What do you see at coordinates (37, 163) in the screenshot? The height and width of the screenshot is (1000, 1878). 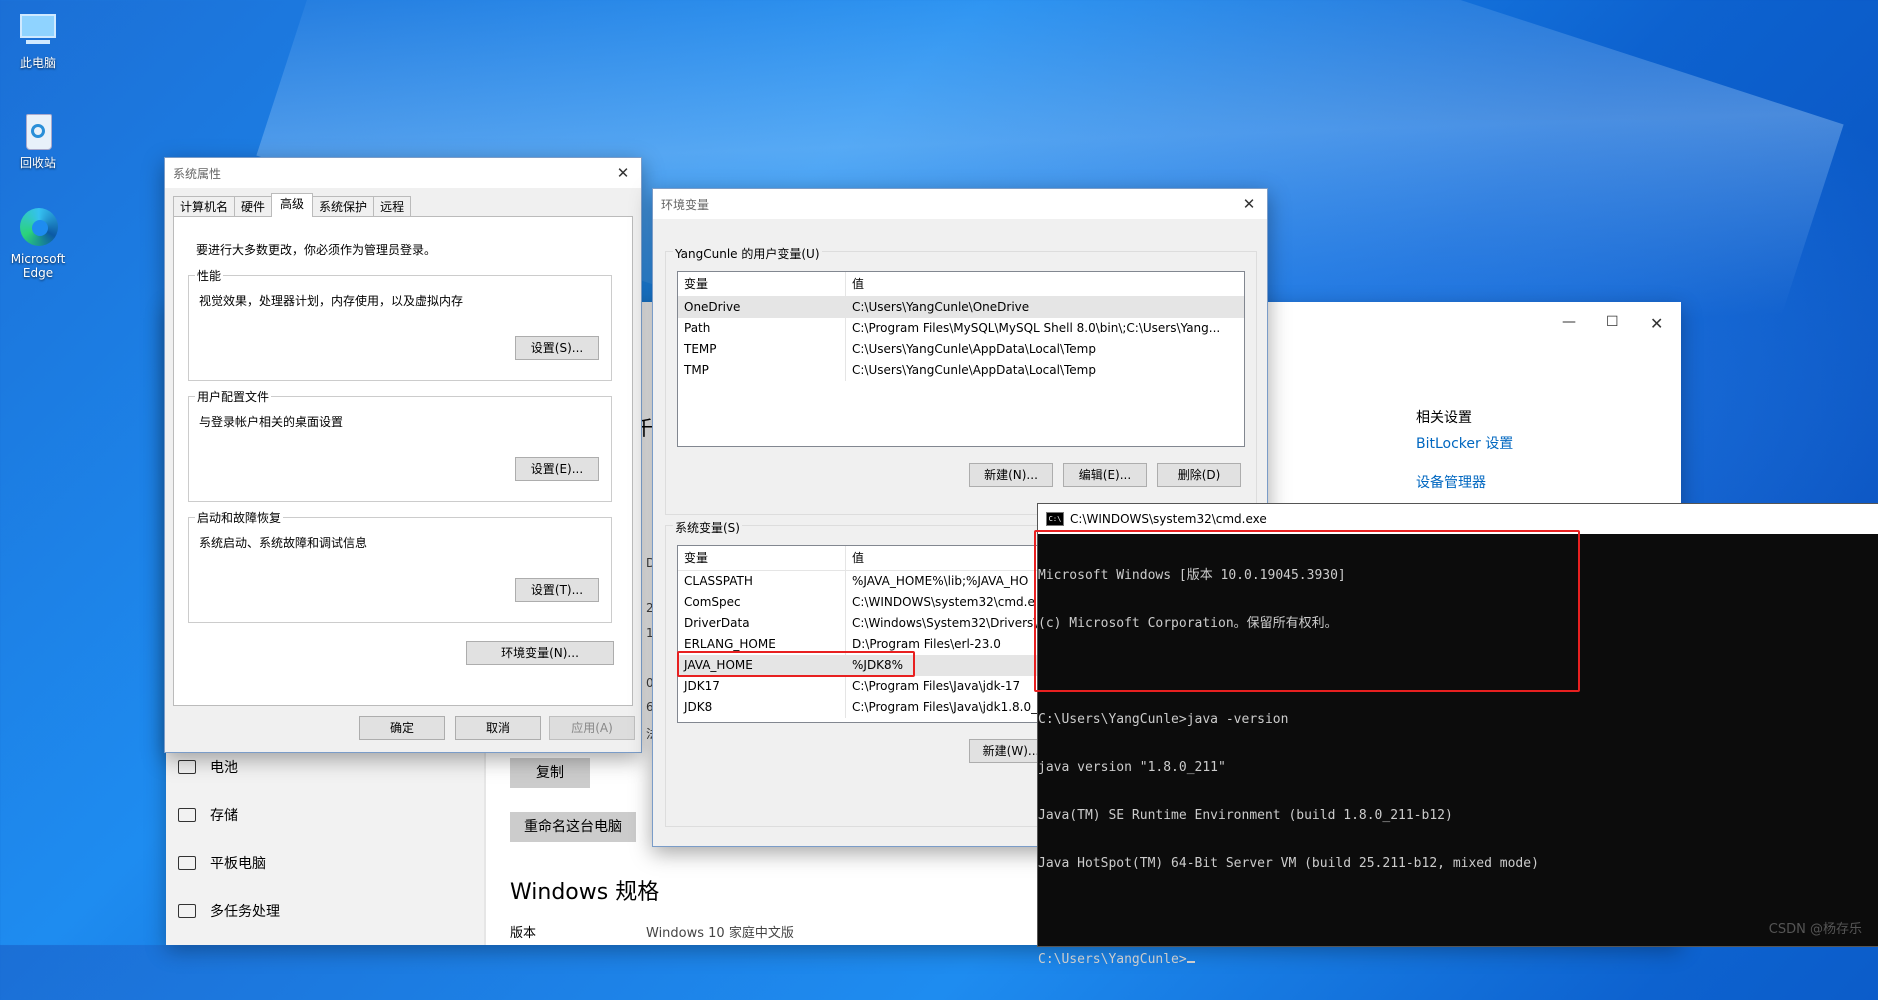 I see `desktop-icon-label: 回收站` at bounding box center [37, 163].